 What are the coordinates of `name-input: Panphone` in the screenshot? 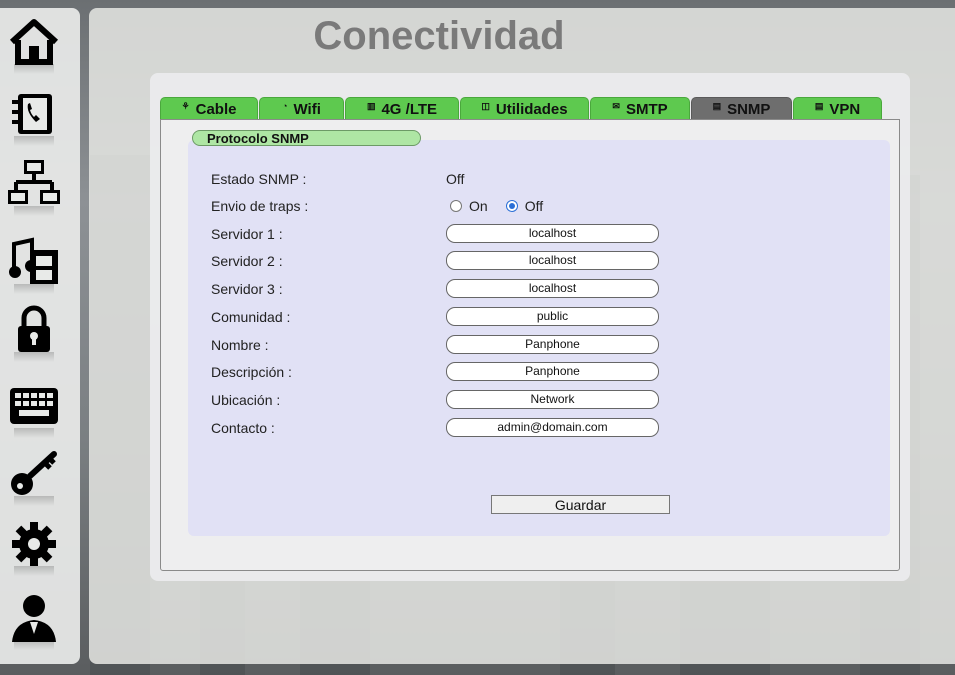 It's located at (552, 344).